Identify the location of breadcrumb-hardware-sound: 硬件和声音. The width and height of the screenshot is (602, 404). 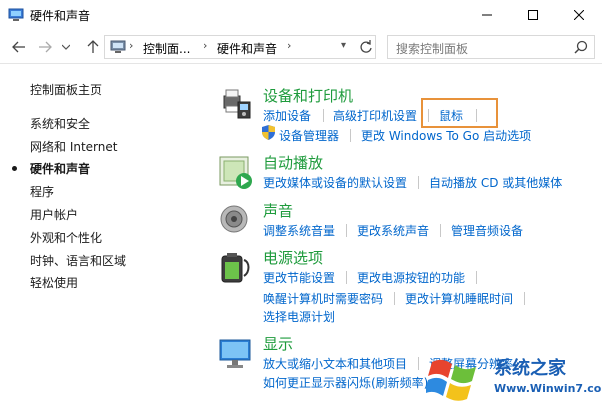
(247, 48).